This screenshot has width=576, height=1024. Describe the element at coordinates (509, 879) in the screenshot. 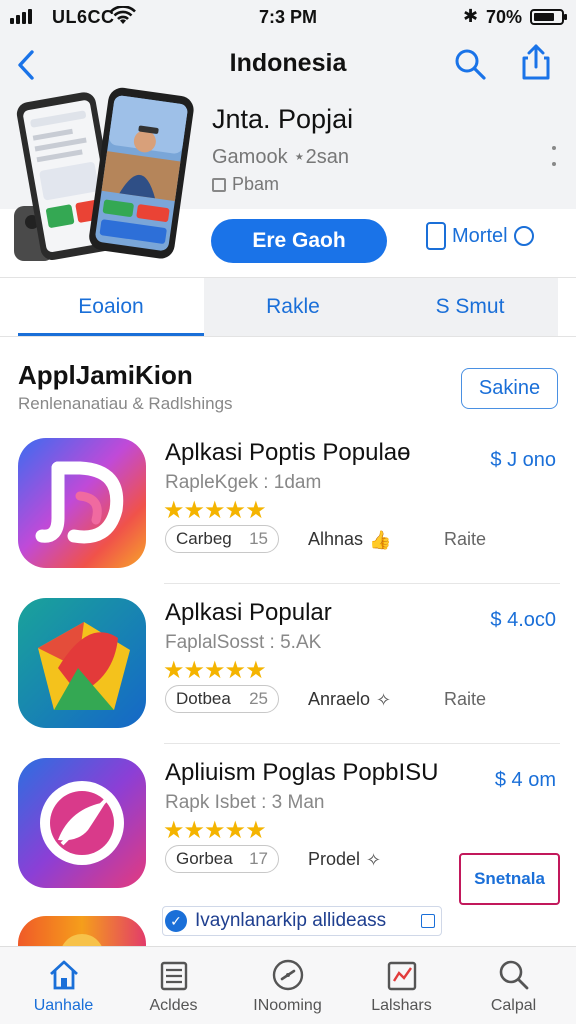

I see `special-offer-button: Snetnala` at that location.